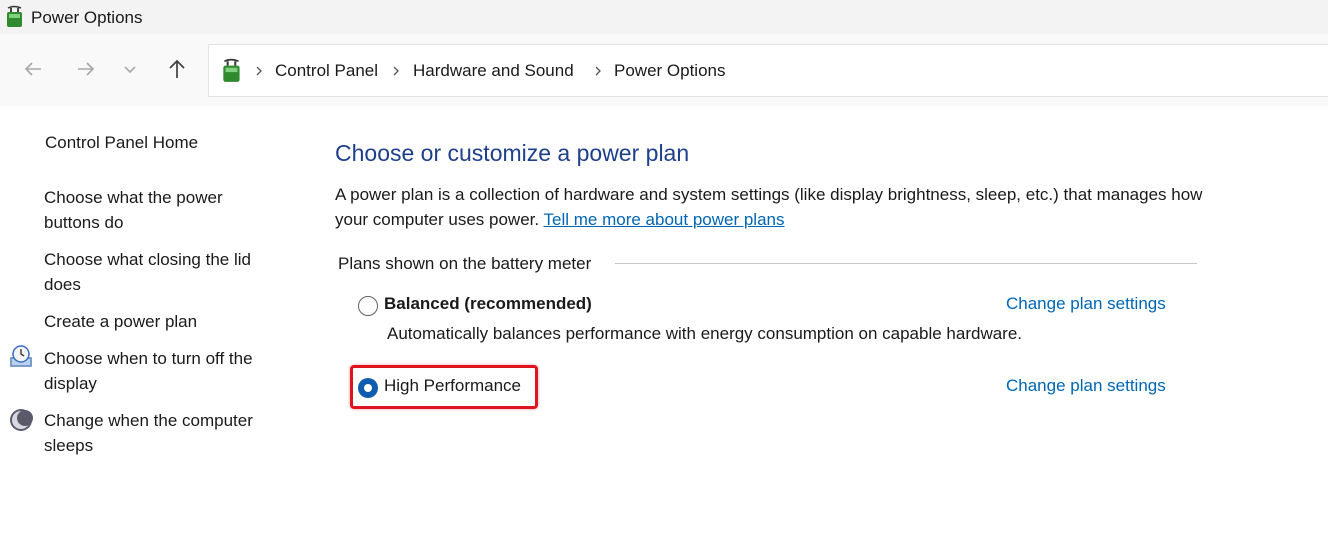 This screenshot has width=1328, height=543. I want to click on breadcrumb-hardware-and-sound: Hardware and Sound, so click(493, 71).